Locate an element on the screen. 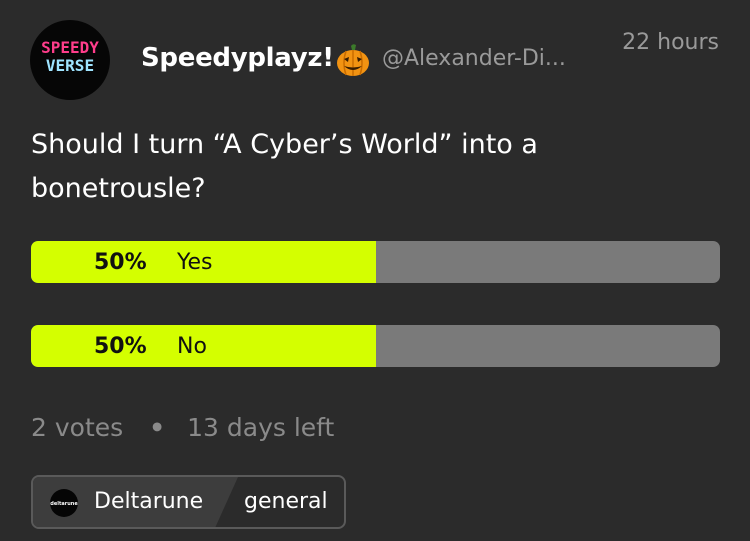  deltarune-logo: deltarune is located at coordinates (64, 504).